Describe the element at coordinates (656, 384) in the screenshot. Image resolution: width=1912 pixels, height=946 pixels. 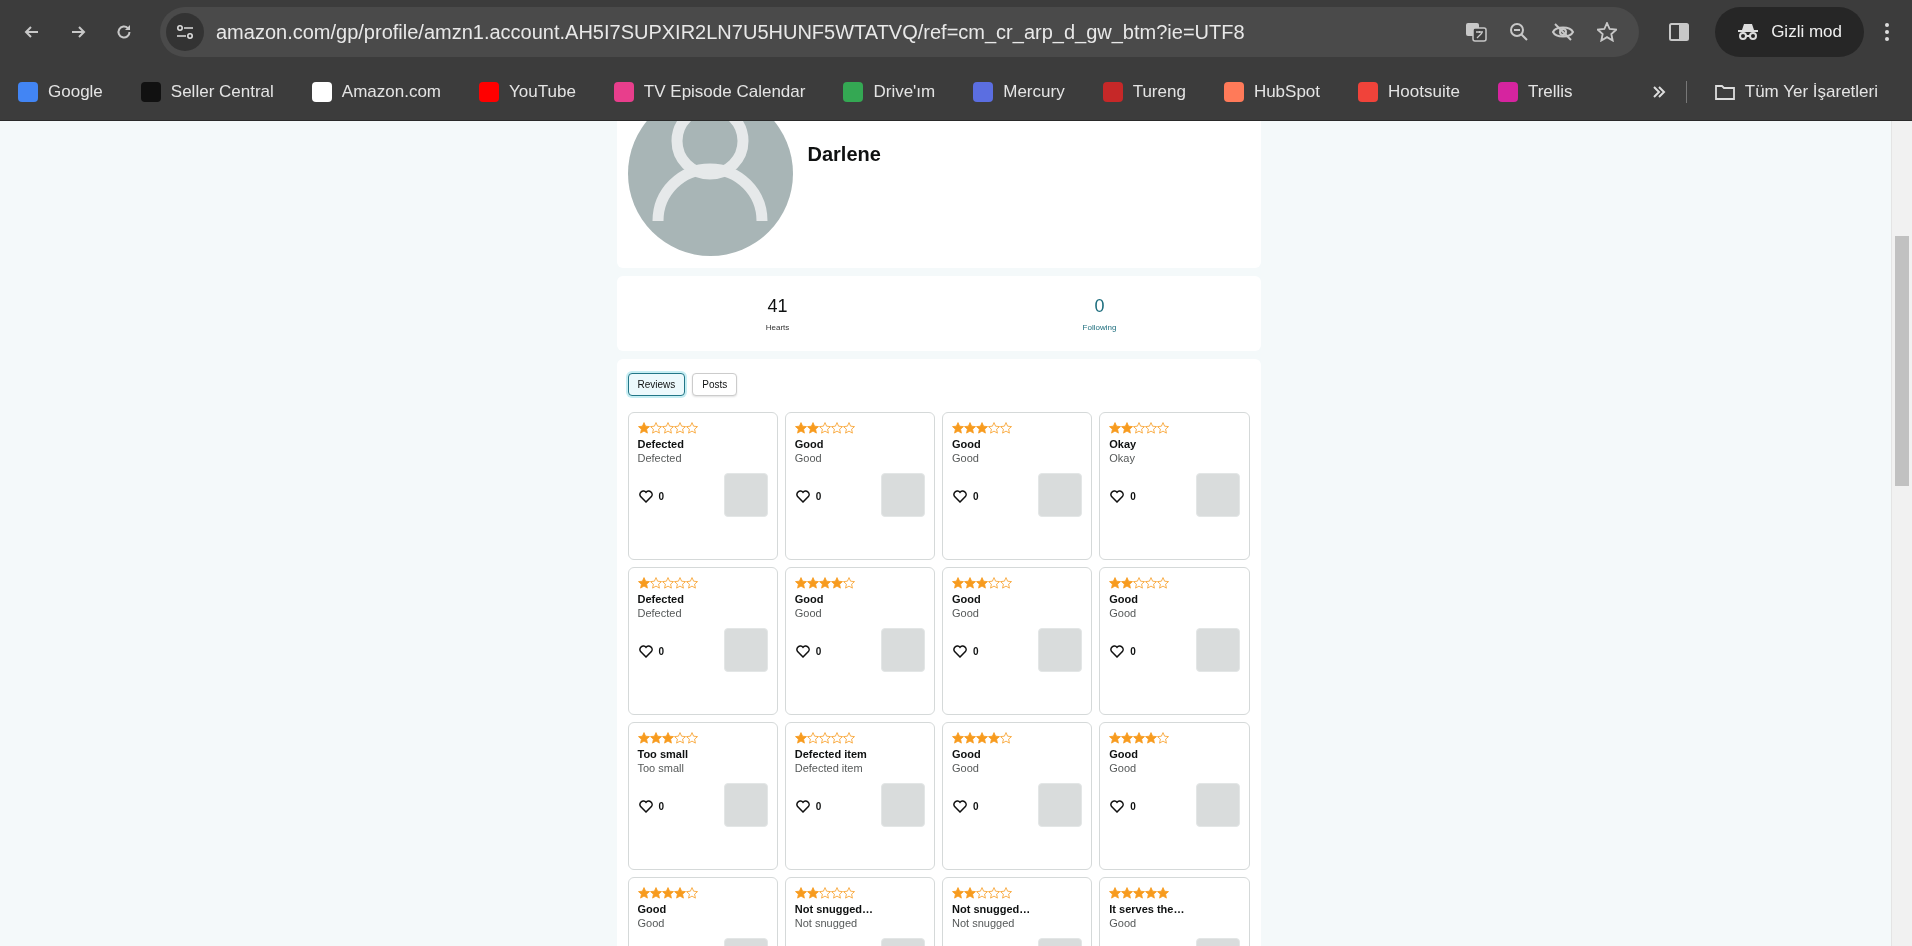
I see `tab: Reviews` at that location.